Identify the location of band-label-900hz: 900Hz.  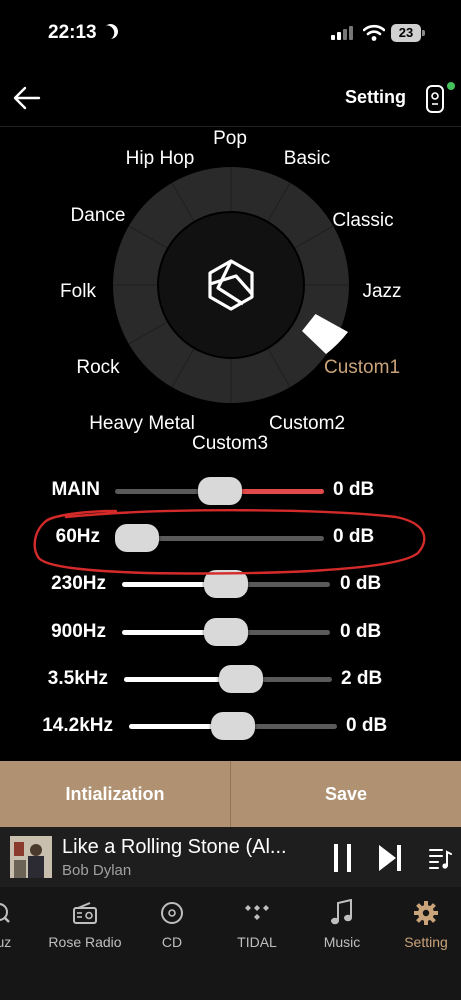
(78, 631).